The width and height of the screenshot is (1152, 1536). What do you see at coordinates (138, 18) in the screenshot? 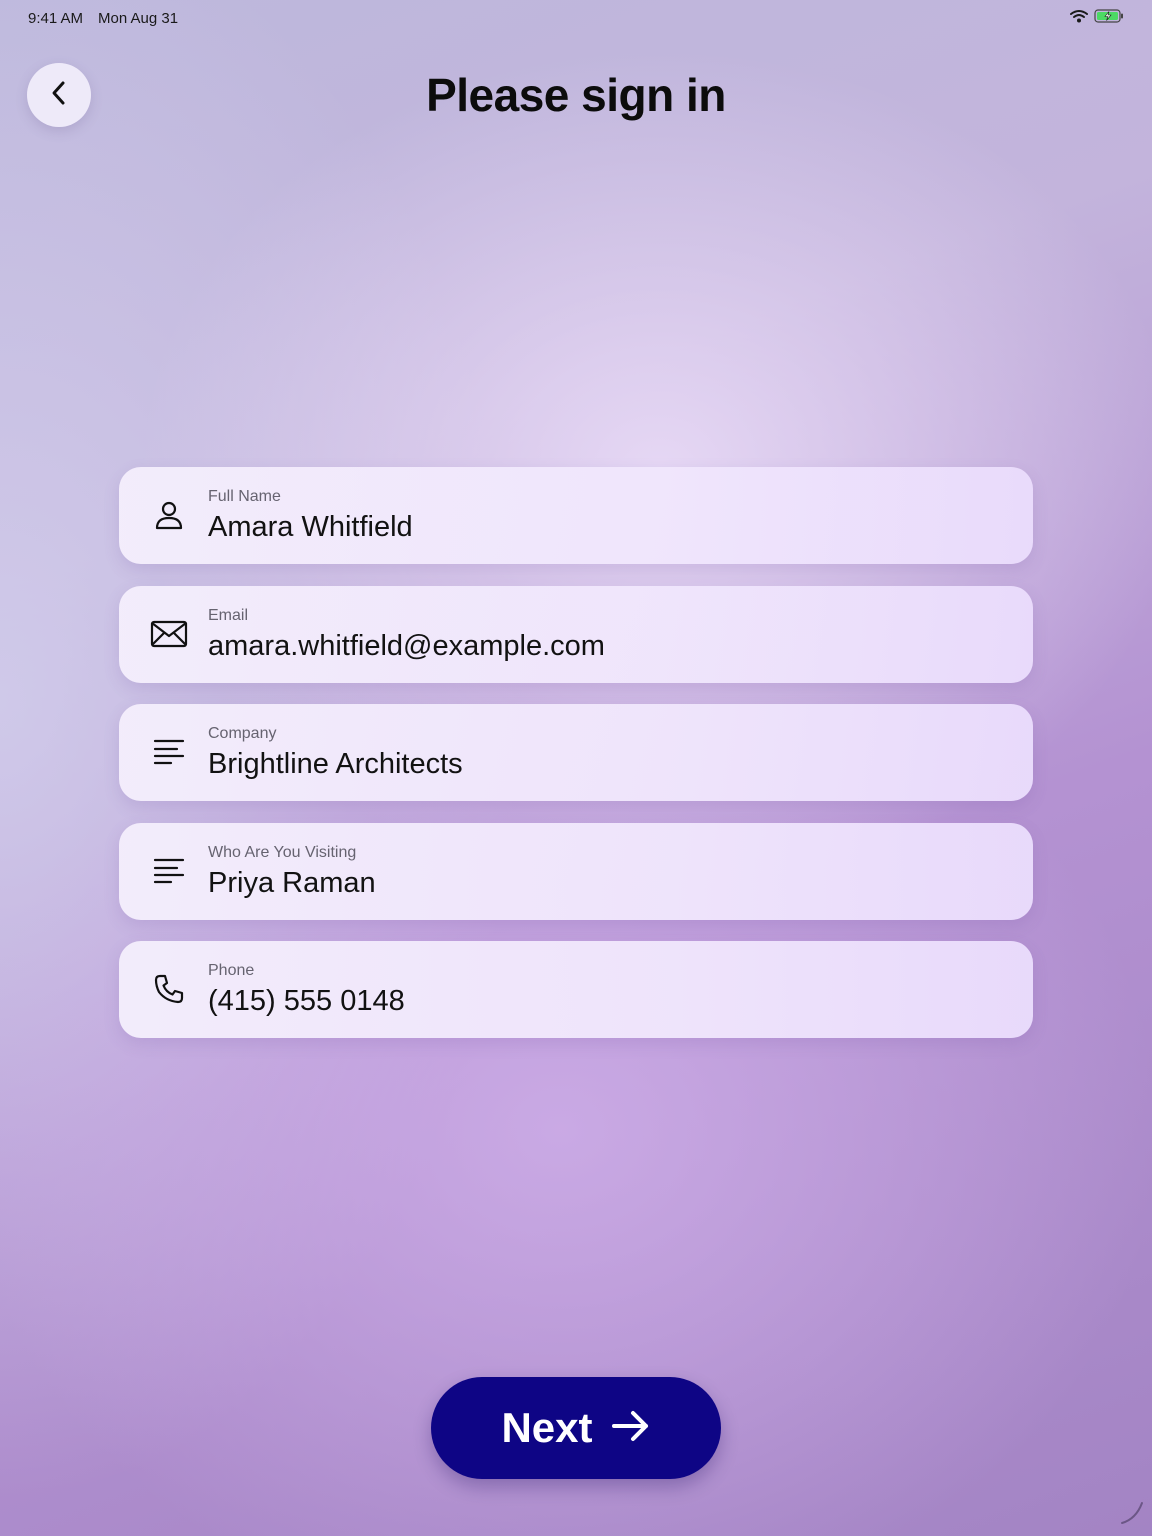
I see `status-date: Mon Aug 31` at bounding box center [138, 18].